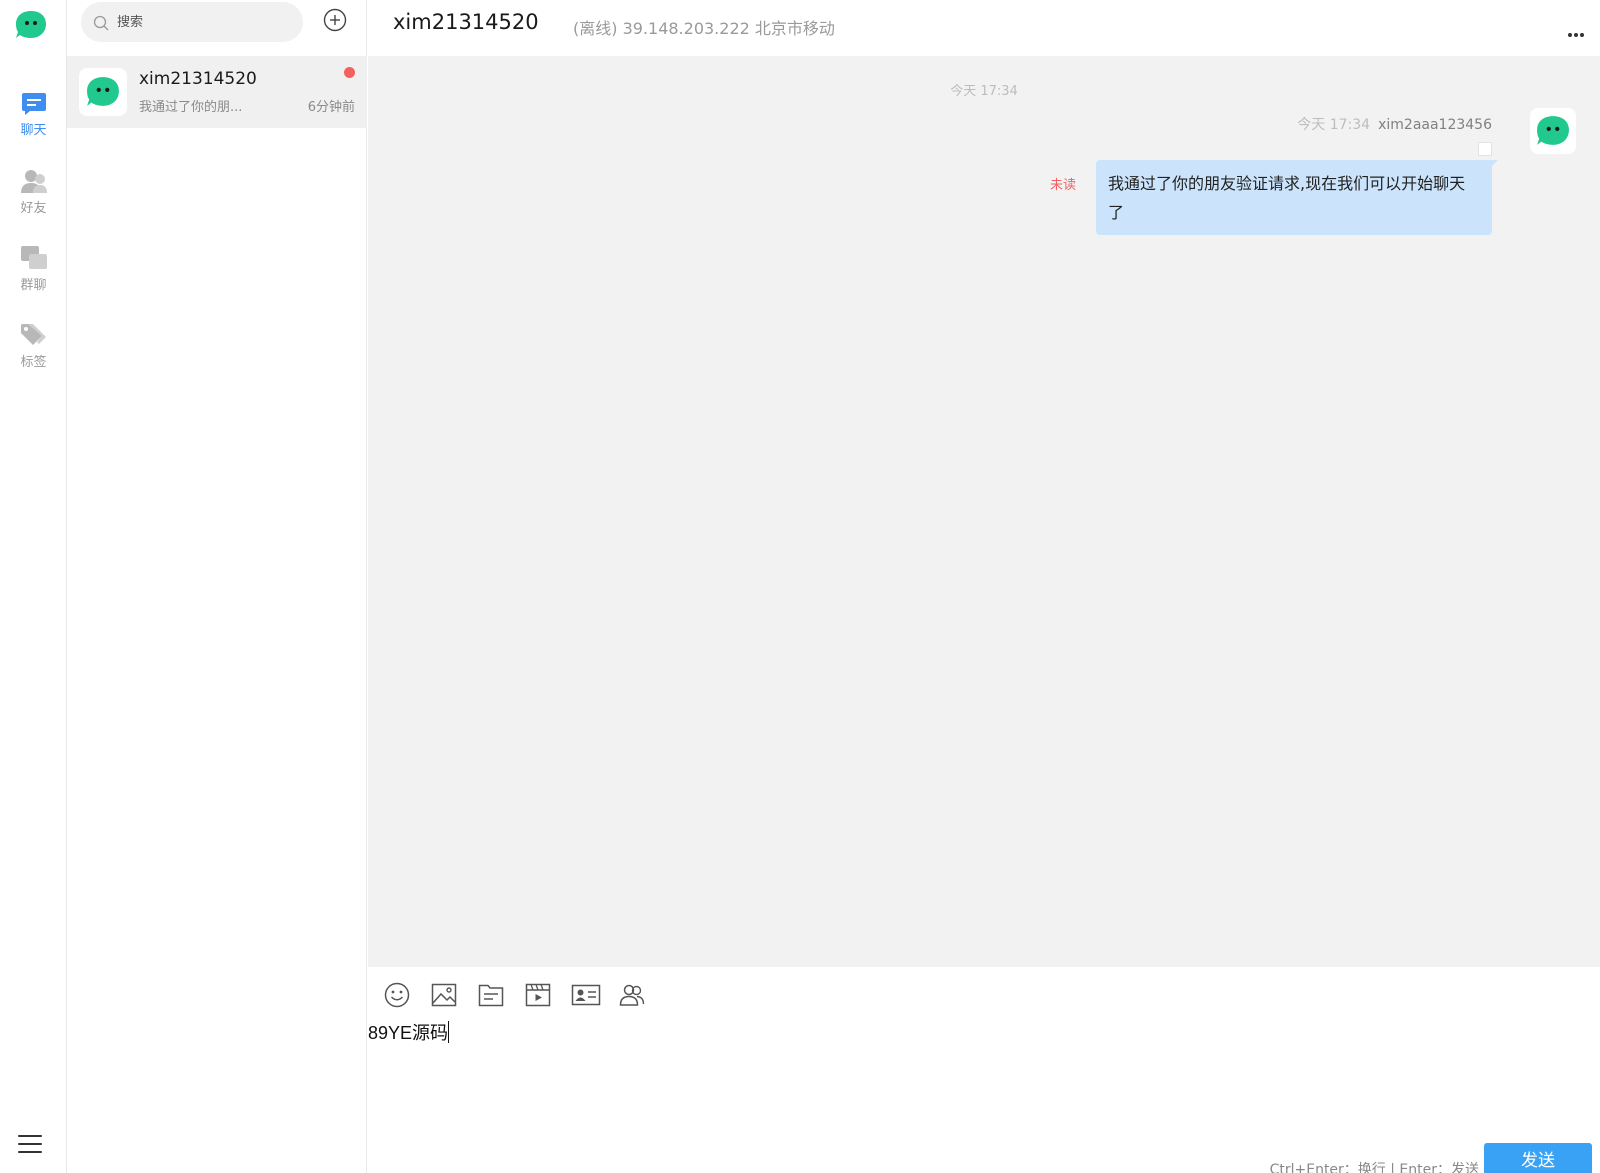 This screenshot has width=1600, height=1173. What do you see at coordinates (1334, 125) in the screenshot?
I see `message-time: 今天 17:34` at bounding box center [1334, 125].